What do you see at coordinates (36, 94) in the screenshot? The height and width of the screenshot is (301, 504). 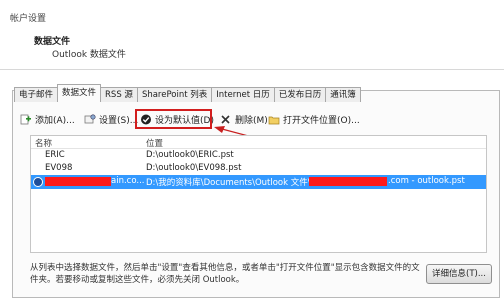 I see `tab-email: 电子邮件` at bounding box center [36, 94].